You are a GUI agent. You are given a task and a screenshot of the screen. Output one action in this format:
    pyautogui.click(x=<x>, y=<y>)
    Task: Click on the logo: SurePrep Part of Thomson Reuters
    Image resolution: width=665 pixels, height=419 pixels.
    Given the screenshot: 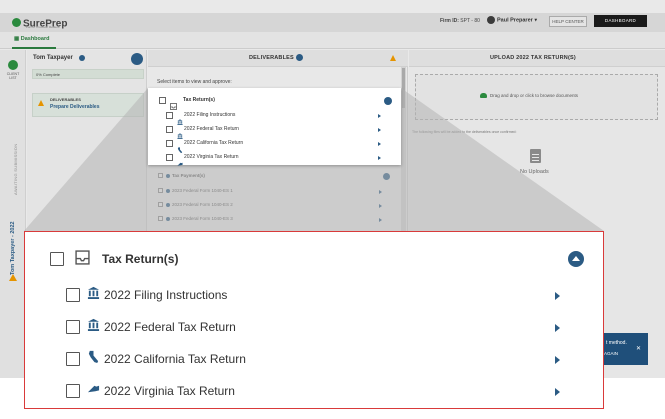 What is the action you would take?
    pyautogui.click(x=42, y=22)
    